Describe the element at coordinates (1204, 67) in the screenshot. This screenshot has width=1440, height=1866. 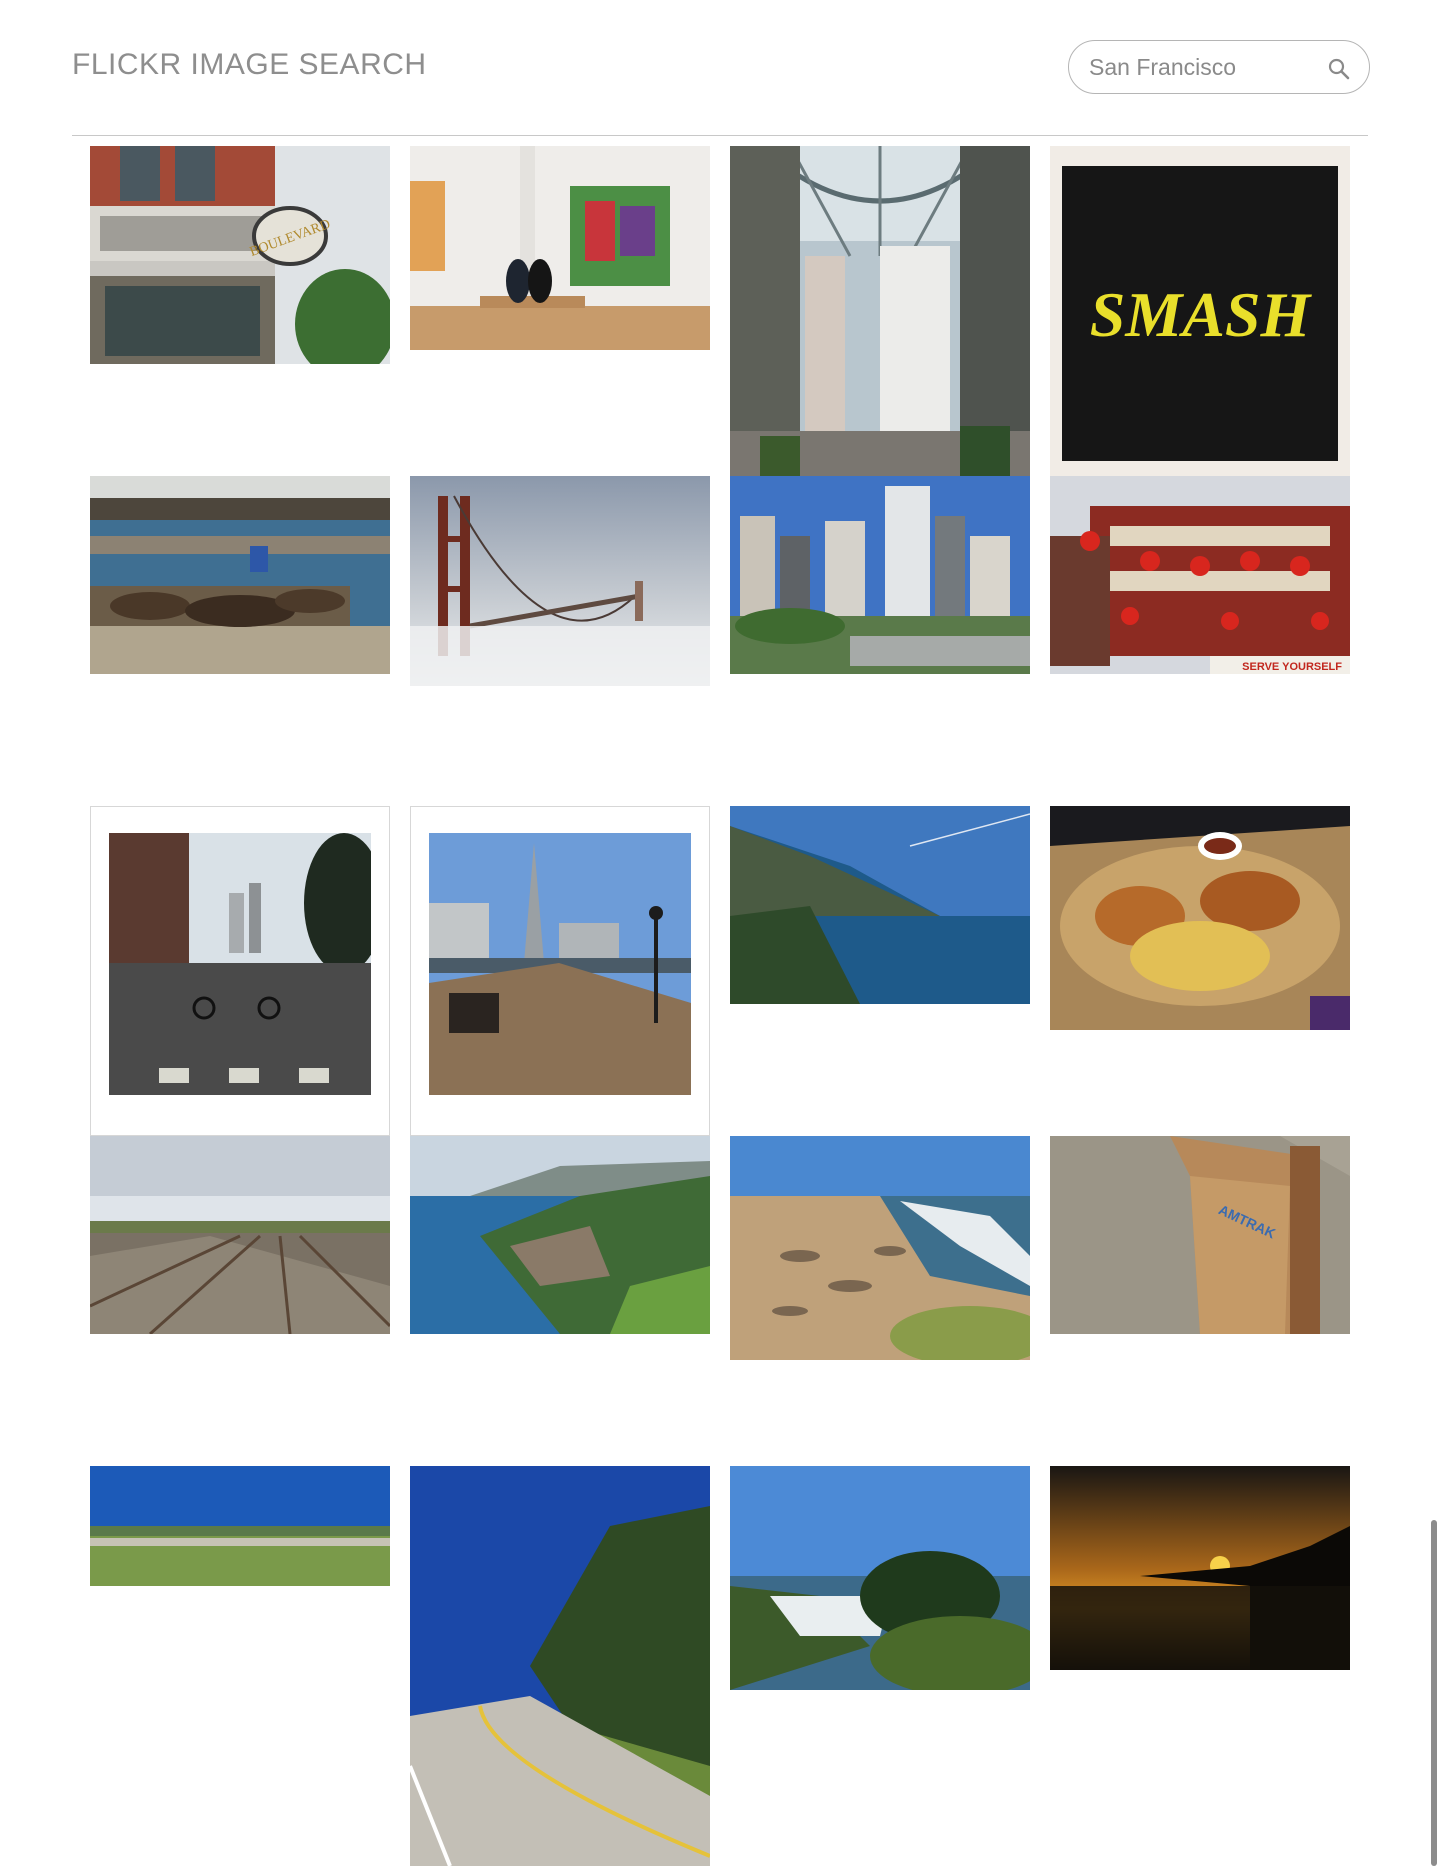
I see `search-input` at that location.